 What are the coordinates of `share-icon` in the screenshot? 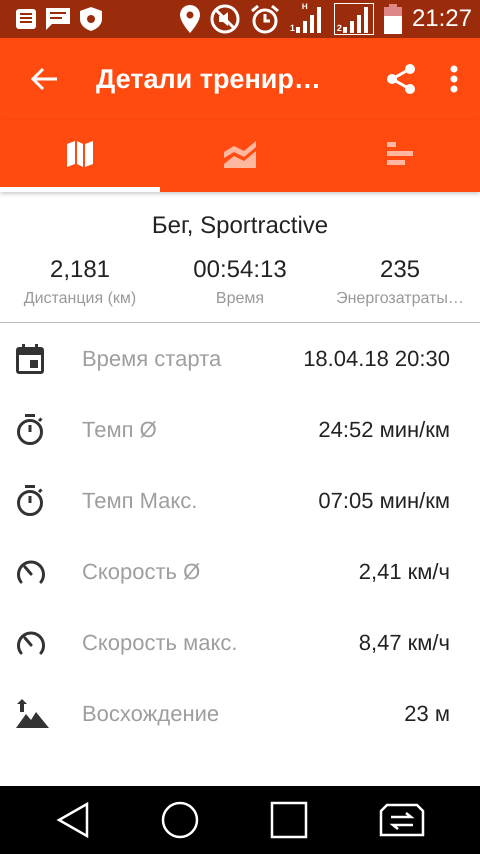 It's located at (401, 79).